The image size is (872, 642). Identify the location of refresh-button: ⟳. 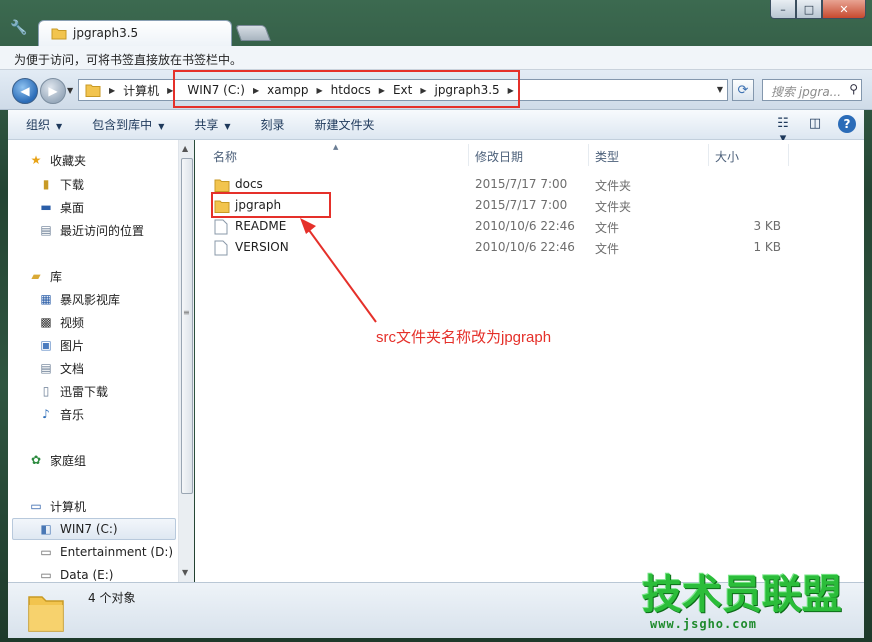
(743, 90).